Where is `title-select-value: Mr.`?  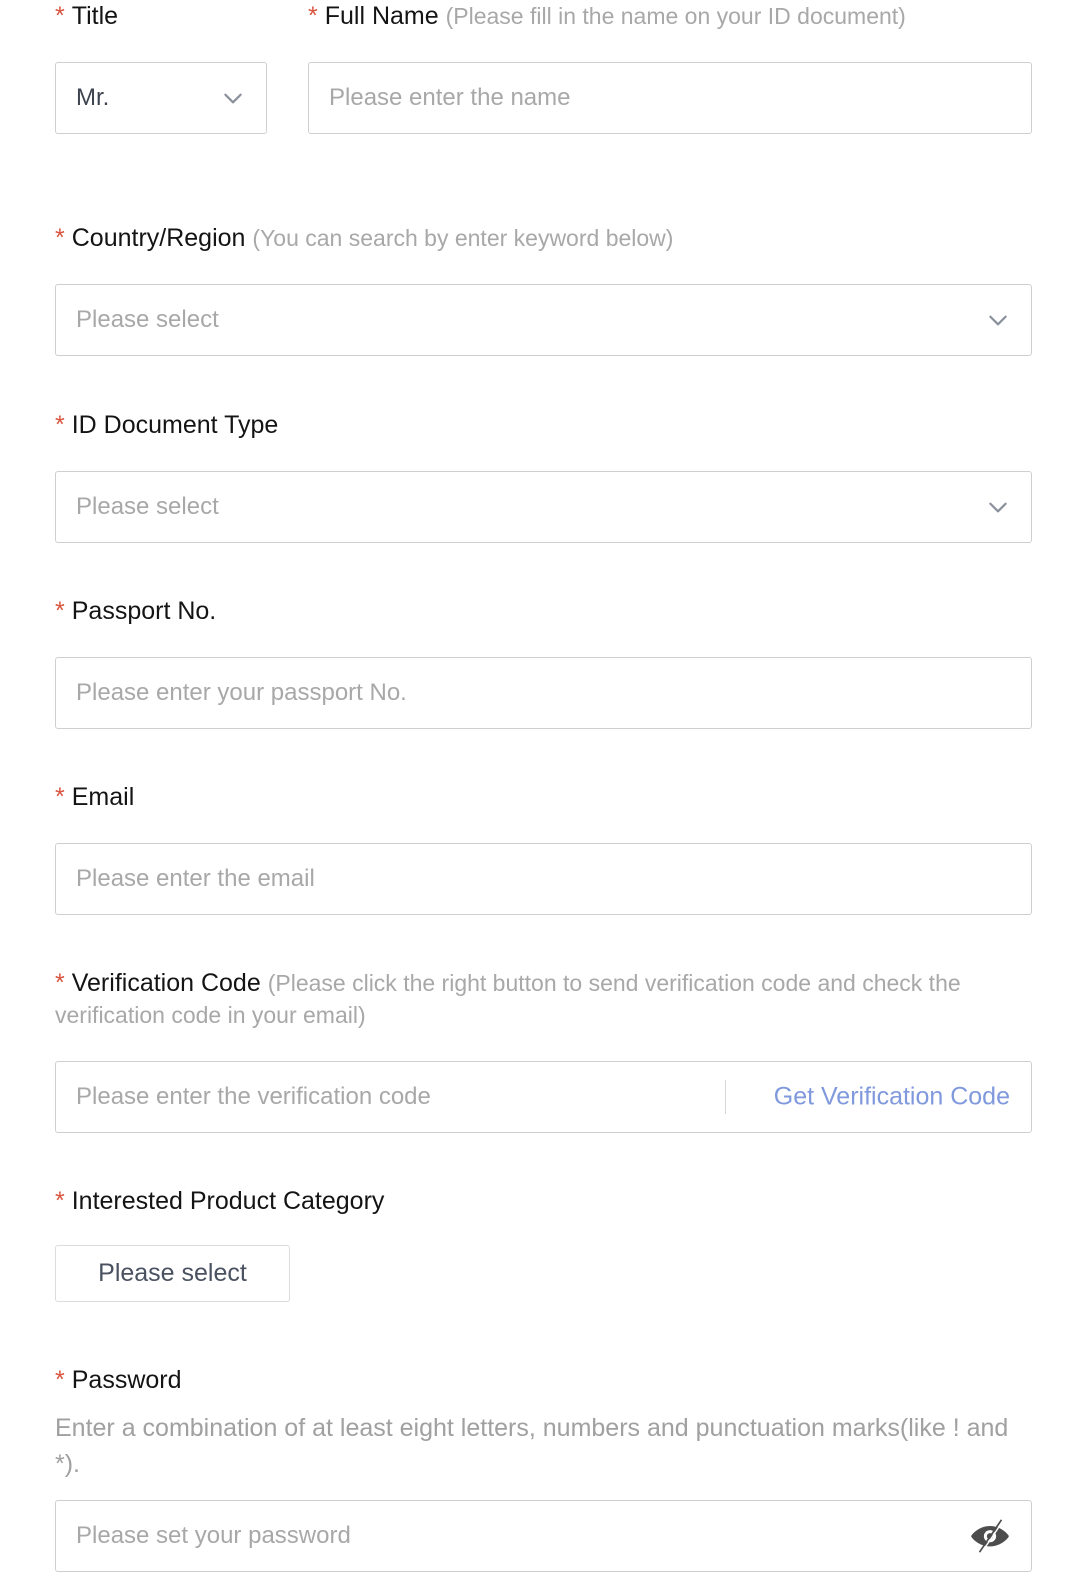 title-select-value: Mr. is located at coordinates (93, 97).